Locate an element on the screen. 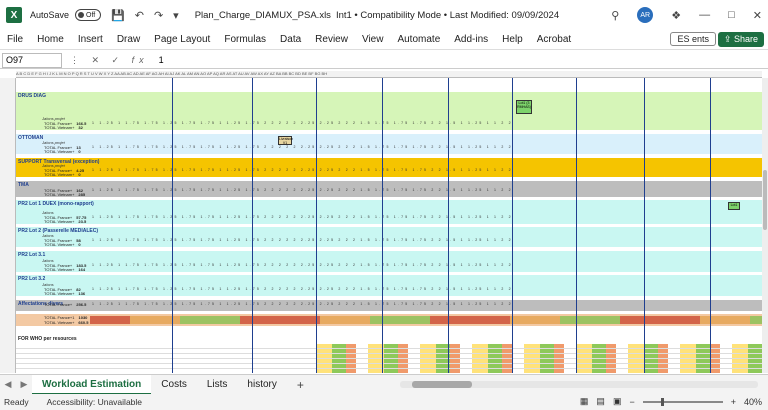 This screenshot has width=768, height=410. menu-review: Review is located at coordinates (331, 39).